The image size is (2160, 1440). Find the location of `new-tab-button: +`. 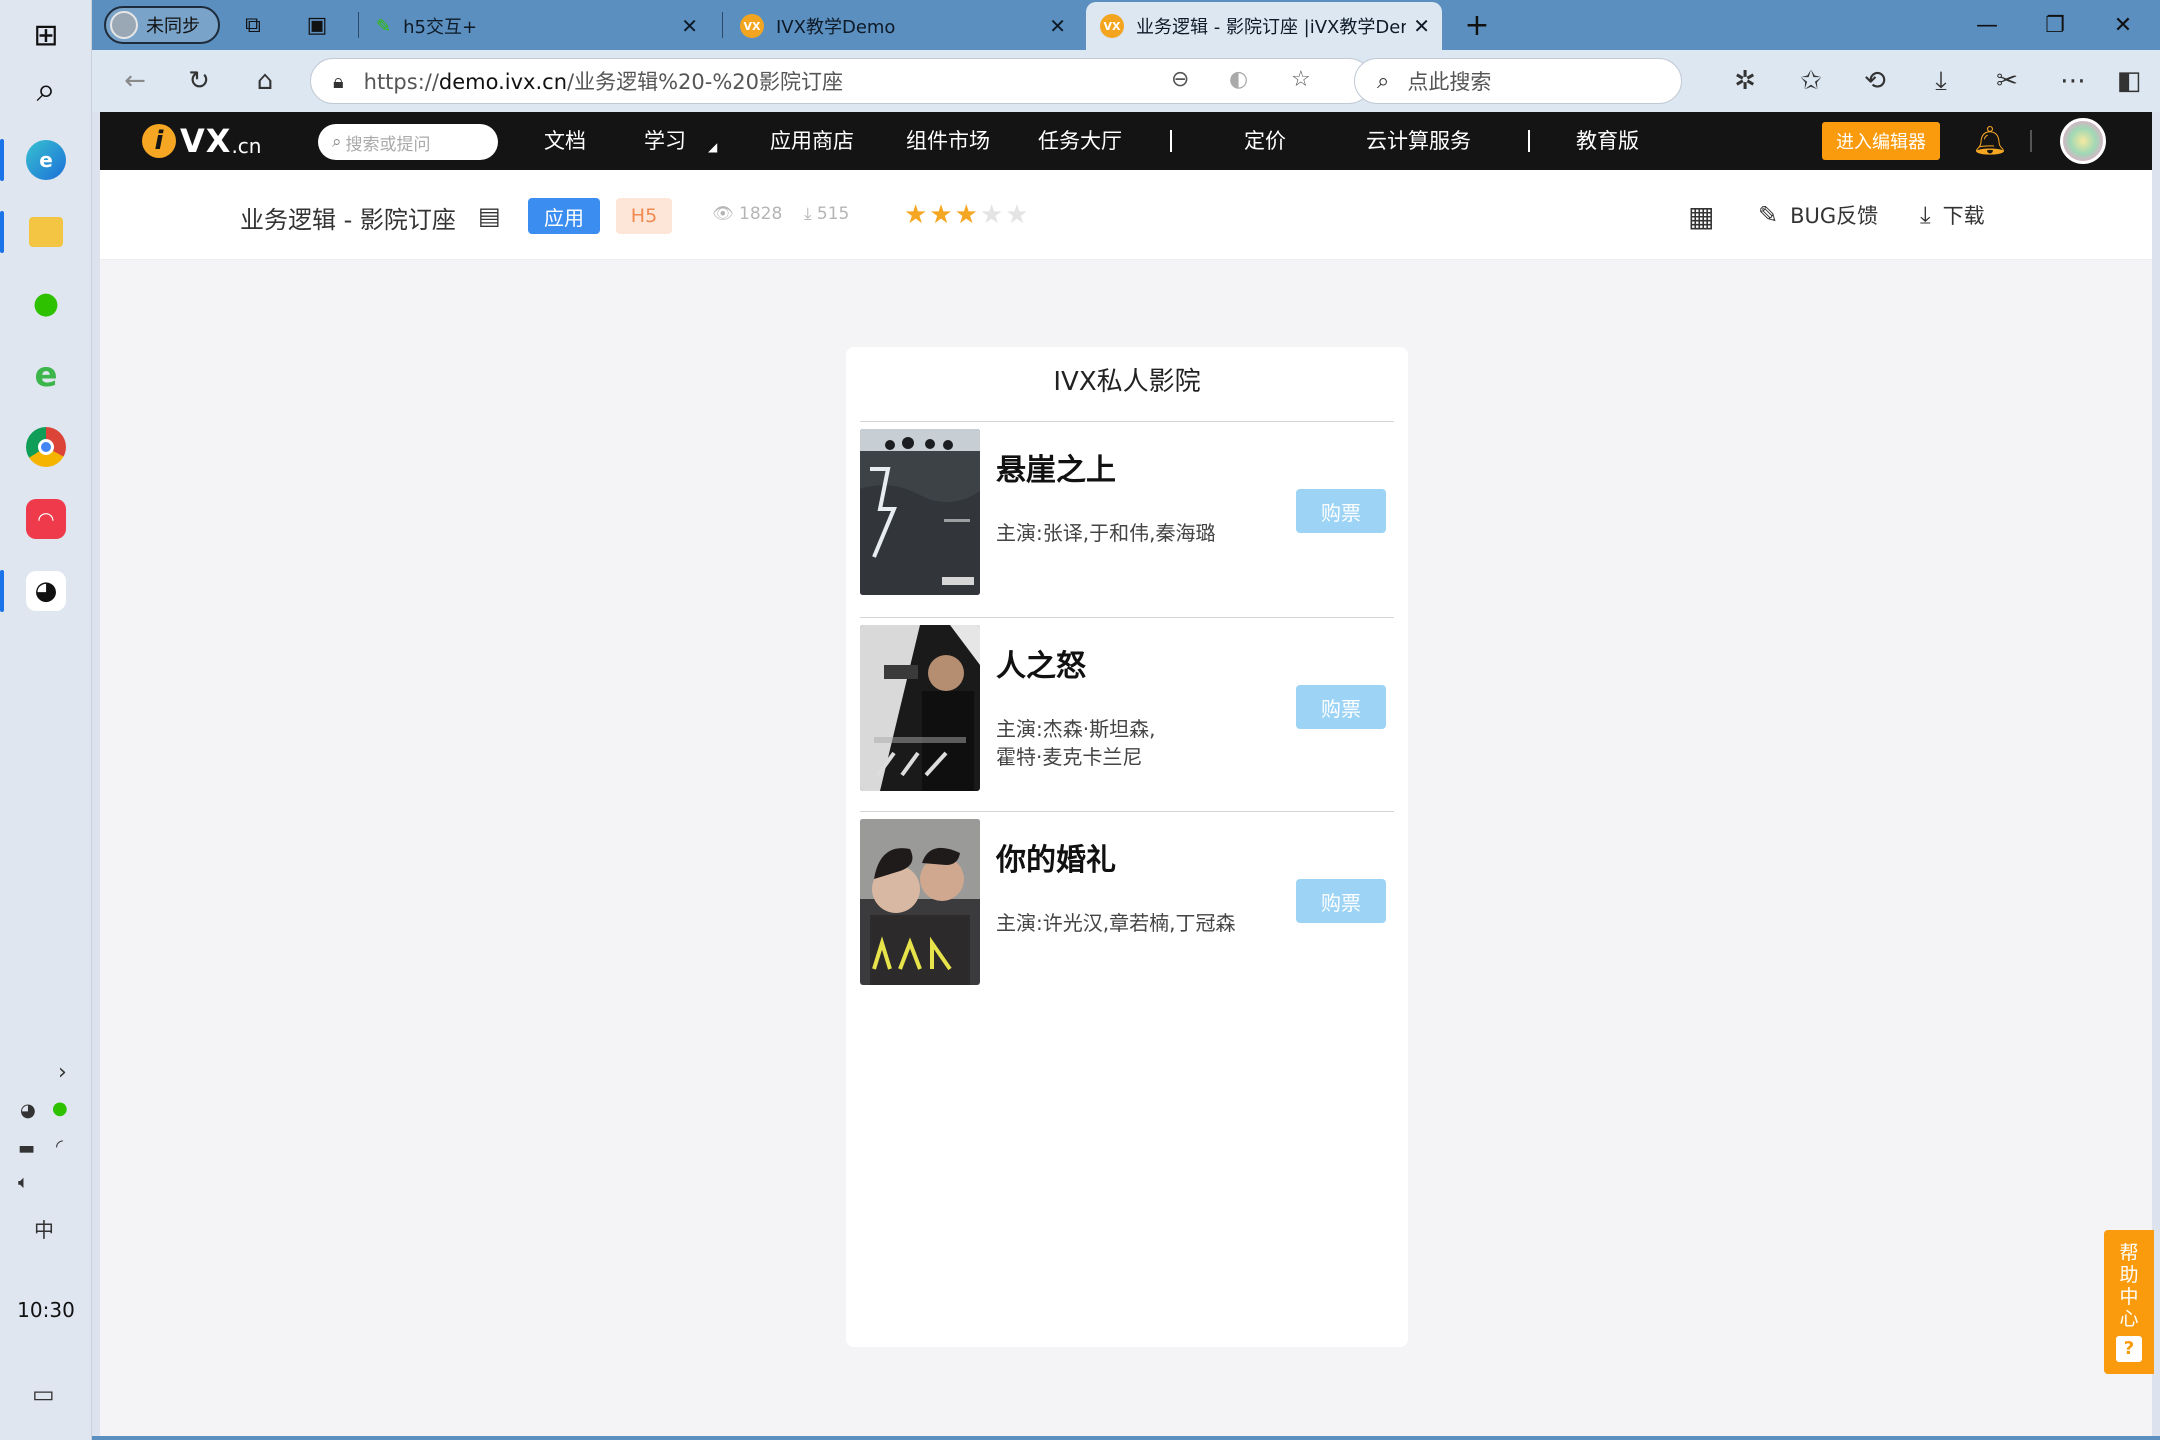

new-tab-button: + is located at coordinates (1477, 25).